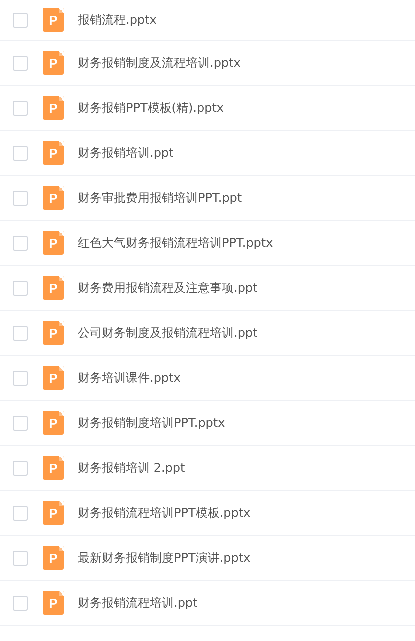 The width and height of the screenshot is (415, 641). What do you see at coordinates (117, 20) in the screenshot?
I see `file-name: 报销流程.pptx` at bounding box center [117, 20].